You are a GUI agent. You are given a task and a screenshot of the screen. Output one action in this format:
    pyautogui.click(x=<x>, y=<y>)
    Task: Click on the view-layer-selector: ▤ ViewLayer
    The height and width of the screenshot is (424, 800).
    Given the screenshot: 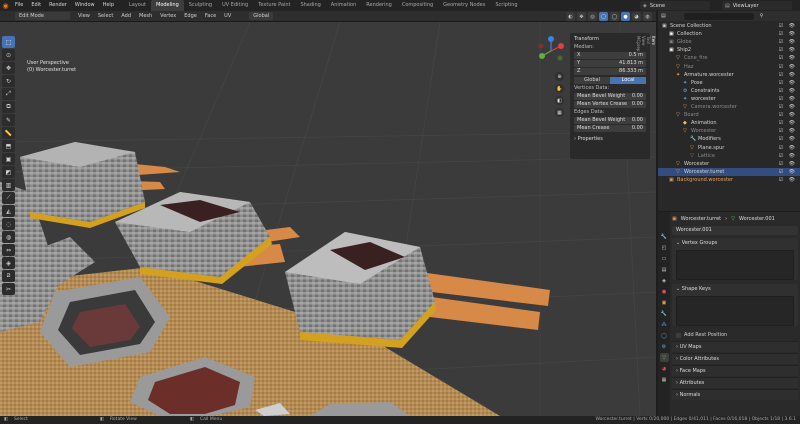 What is the action you would take?
    pyautogui.click(x=757, y=5)
    